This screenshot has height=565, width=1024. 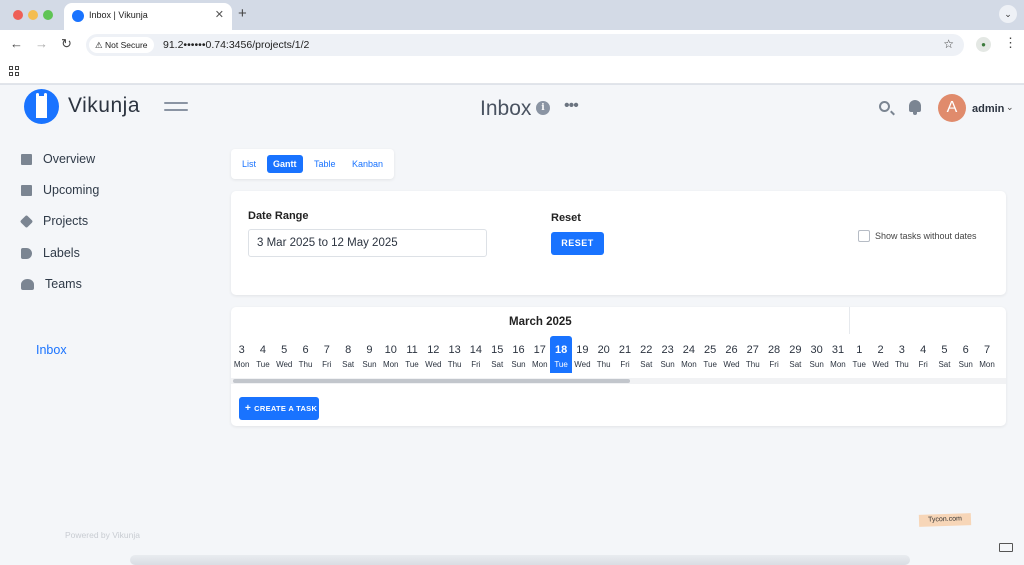 I want to click on tab-search-chevron-icon: ⌄, so click(x=1008, y=14).